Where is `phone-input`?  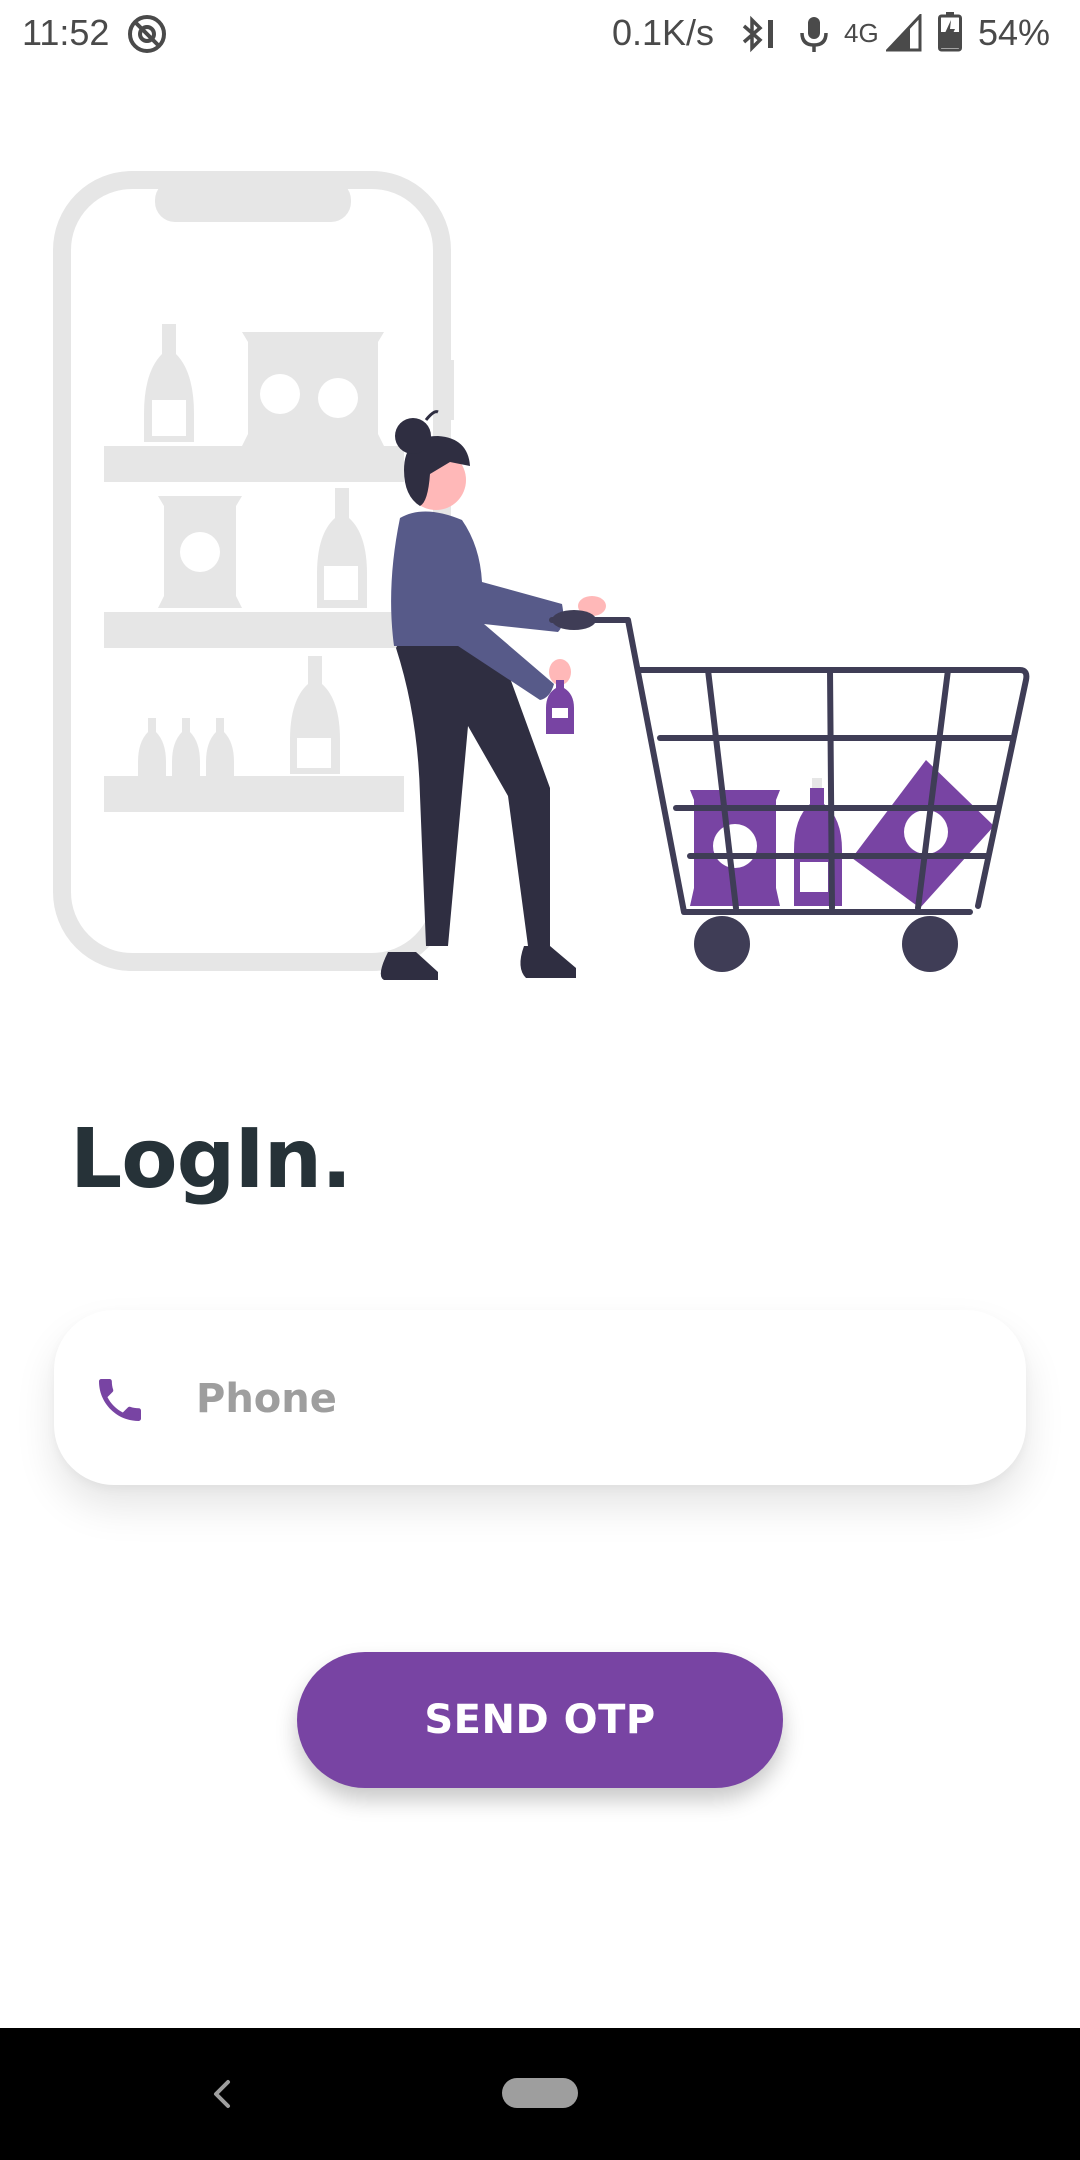
phone-input is located at coordinates (586, 1399).